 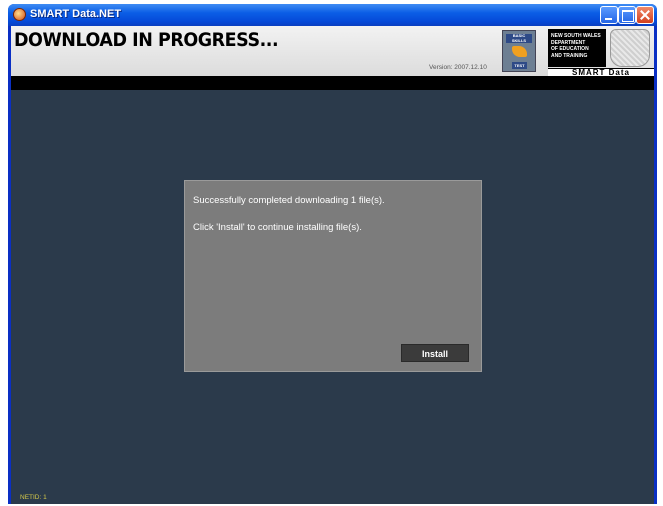 What do you see at coordinates (33, 497) in the screenshot?
I see `netid-label: NETID: 1` at bounding box center [33, 497].